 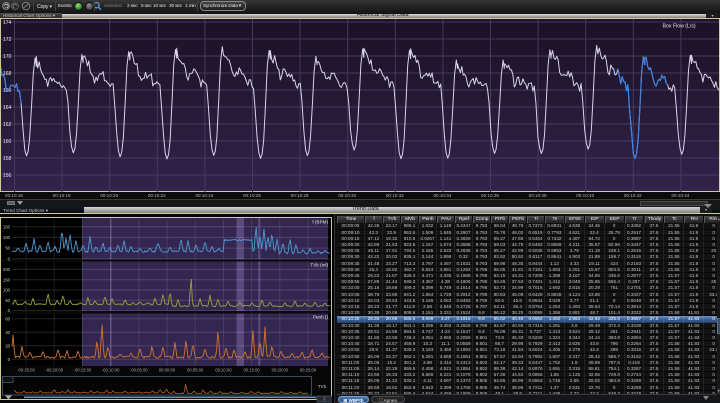 I want to click on svg-text: -00:05:00, so click(x=139, y=370).